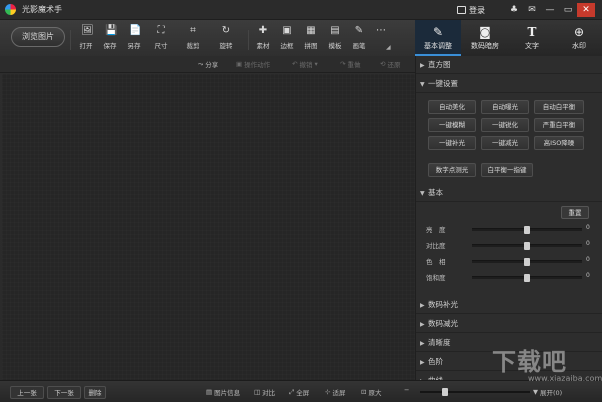  Describe the element at coordinates (439, 64) in the screenshot. I see `section-label: 直方图` at that location.